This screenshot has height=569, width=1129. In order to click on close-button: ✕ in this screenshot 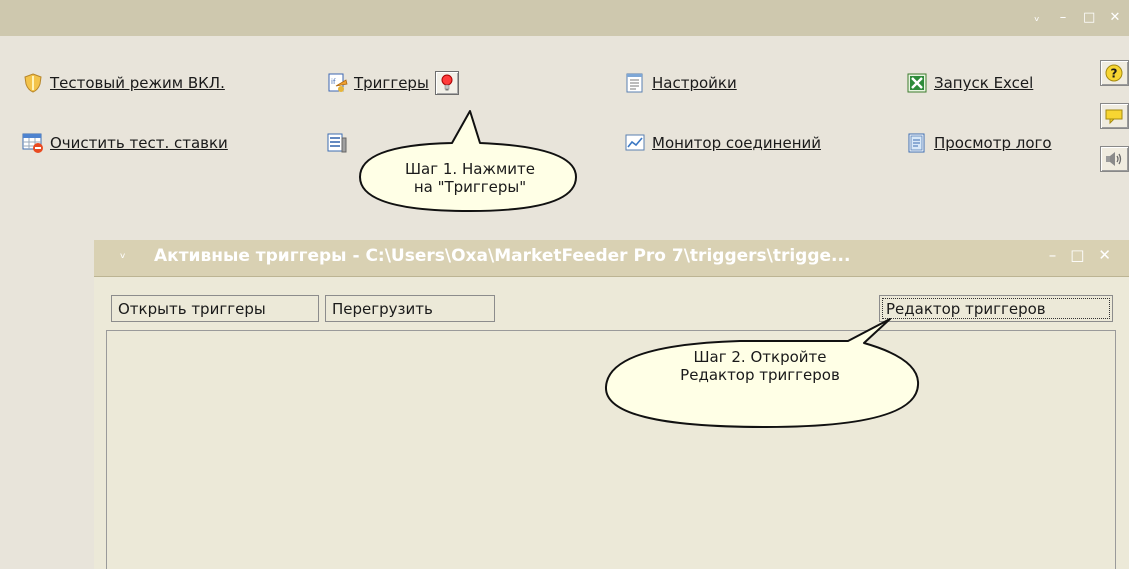, I will do `click(1115, 17)`.